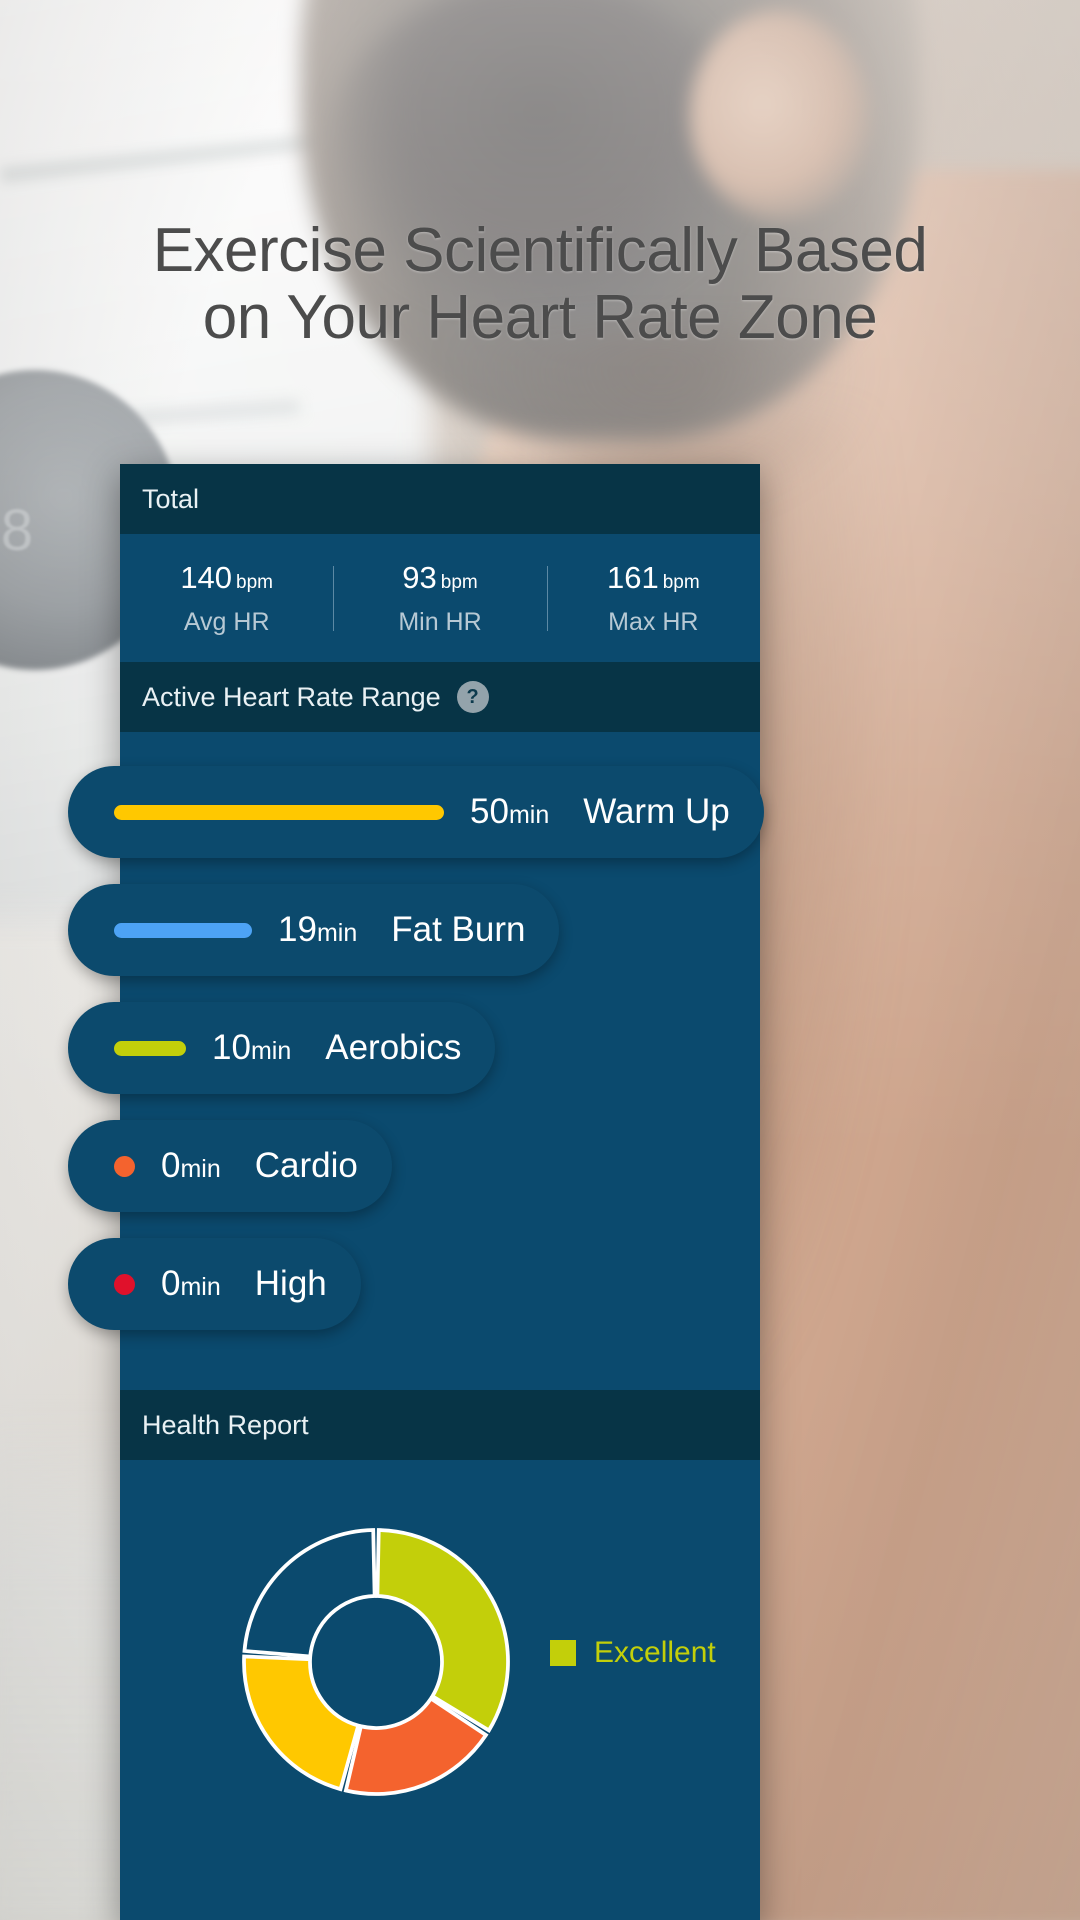  What do you see at coordinates (440, 499) in the screenshot?
I see `total-section-header: Total` at bounding box center [440, 499].